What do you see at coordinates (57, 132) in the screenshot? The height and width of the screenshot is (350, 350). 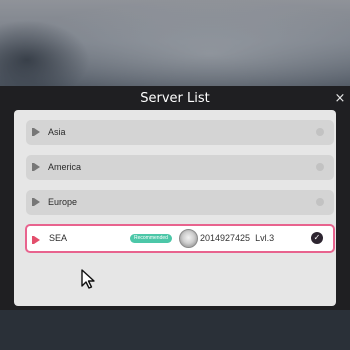 I see `server-name: Asia` at bounding box center [57, 132].